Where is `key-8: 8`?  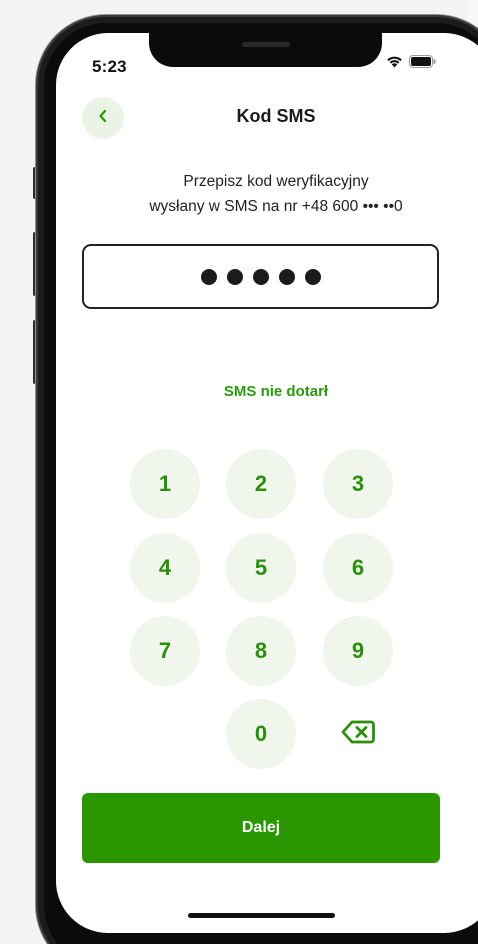
key-8: 8 is located at coordinates (261, 651).